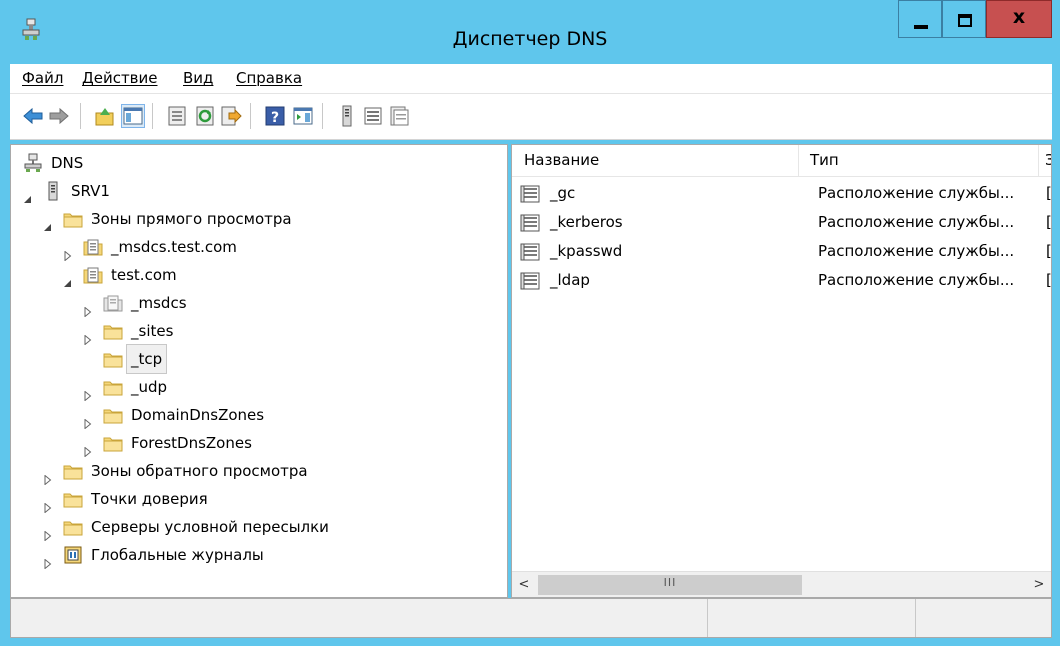 This screenshot has width=1060, height=646. Describe the element at coordinates (259, 359) in the screenshot. I see `tree-item: _tcp` at that location.